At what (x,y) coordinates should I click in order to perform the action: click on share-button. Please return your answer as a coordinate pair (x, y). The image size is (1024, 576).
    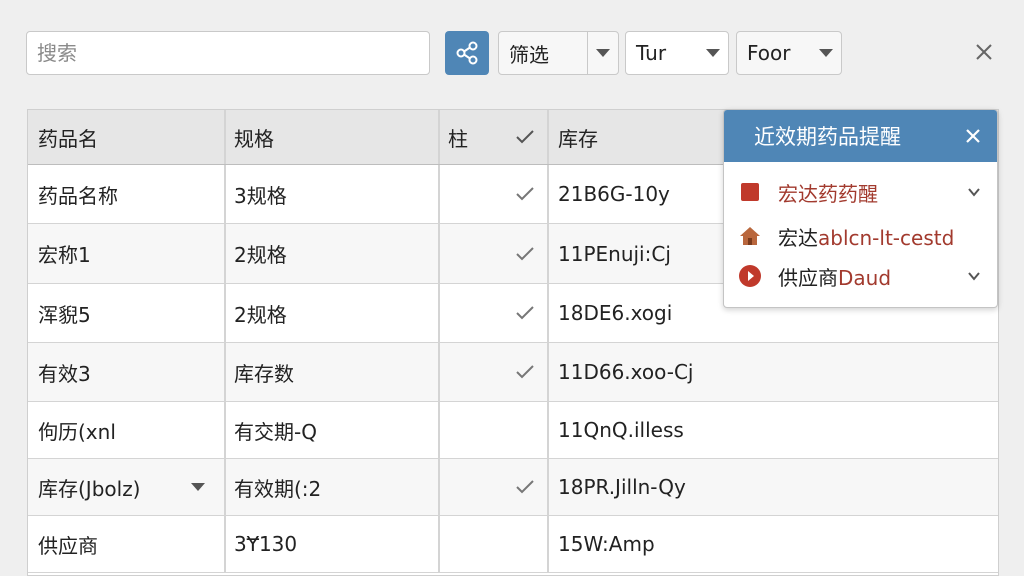
    Looking at the image, I should click on (467, 53).